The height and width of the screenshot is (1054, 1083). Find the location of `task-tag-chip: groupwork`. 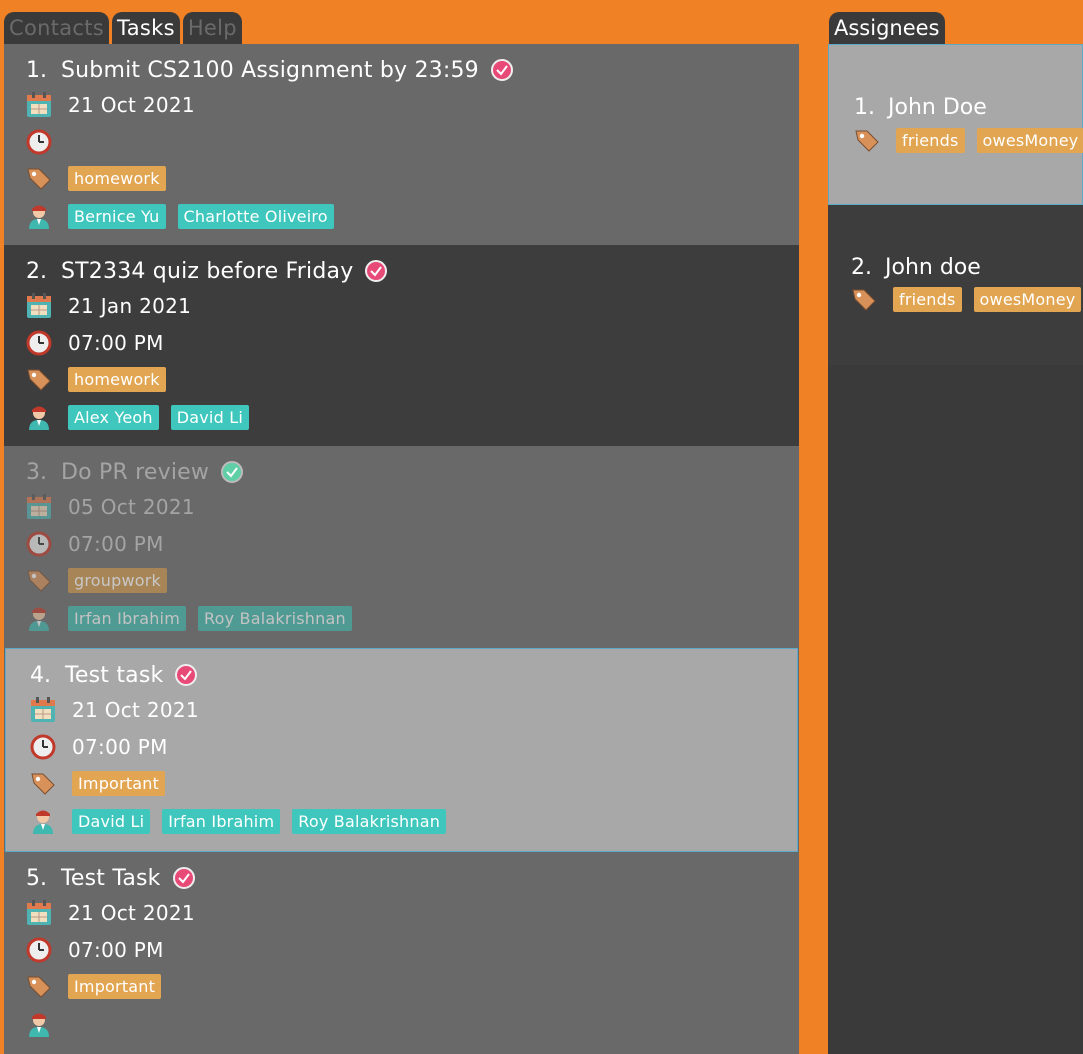

task-tag-chip: groupwork is located at coordinates (117, 580).